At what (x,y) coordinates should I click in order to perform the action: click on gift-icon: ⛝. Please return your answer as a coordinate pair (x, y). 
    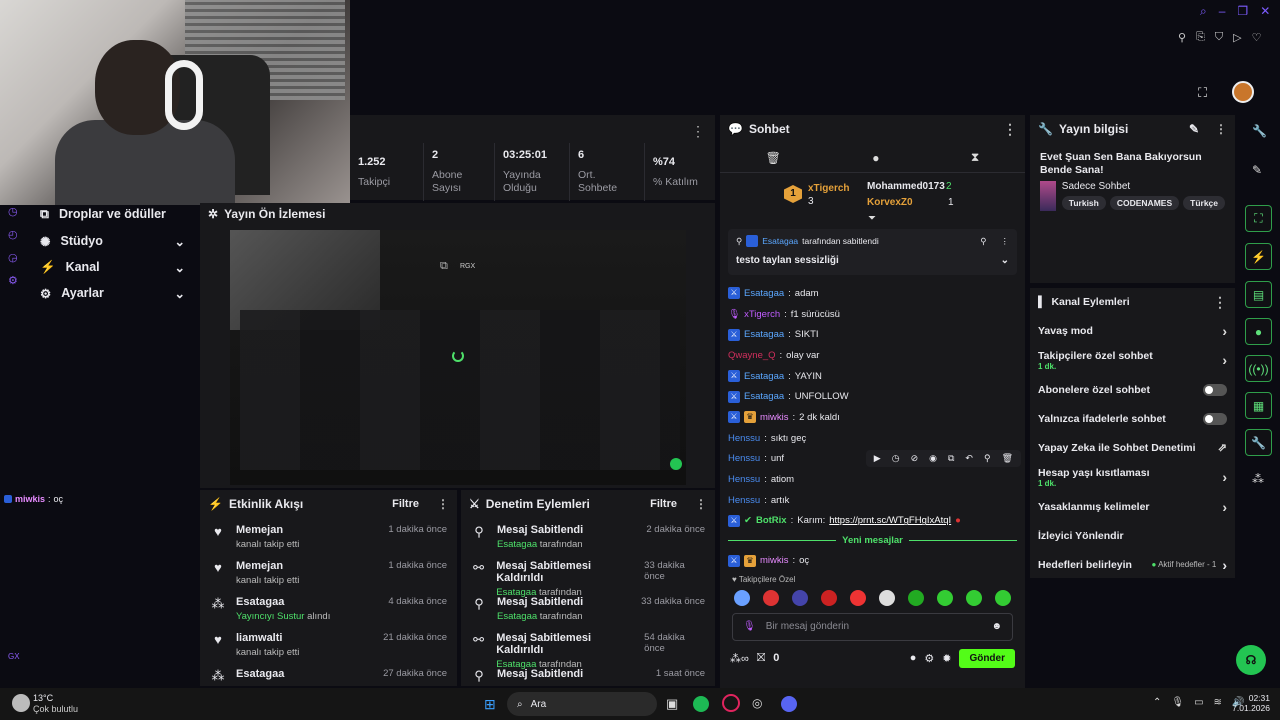
    Looking at the image, I should click on (761, 658).